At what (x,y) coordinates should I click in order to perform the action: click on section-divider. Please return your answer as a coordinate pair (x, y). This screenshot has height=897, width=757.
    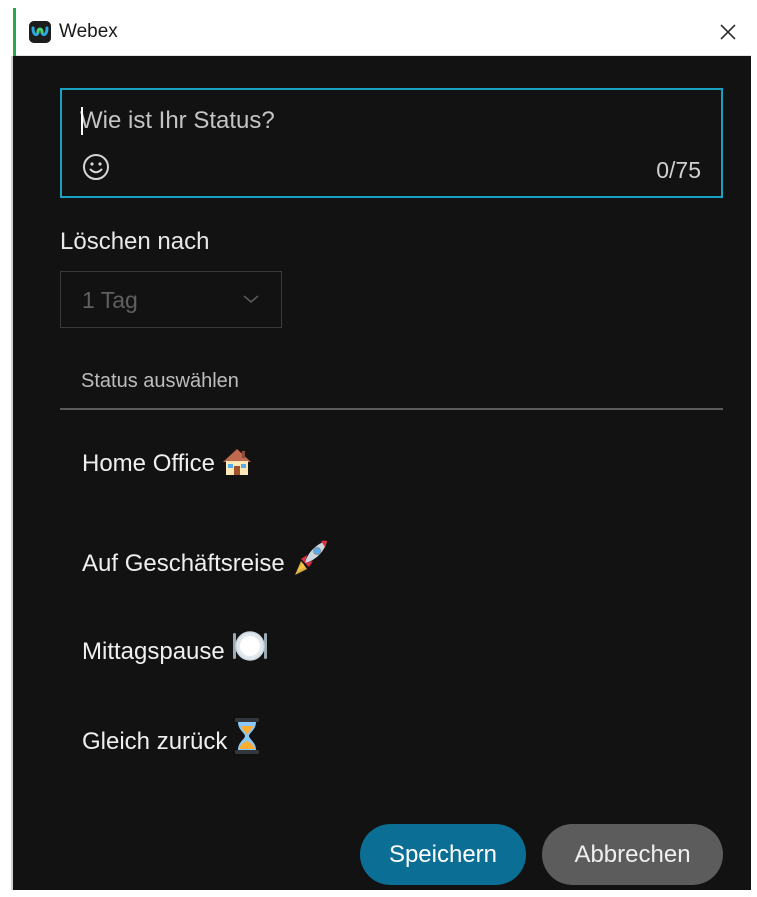
    Looking at the image, I should click on (391, 409).